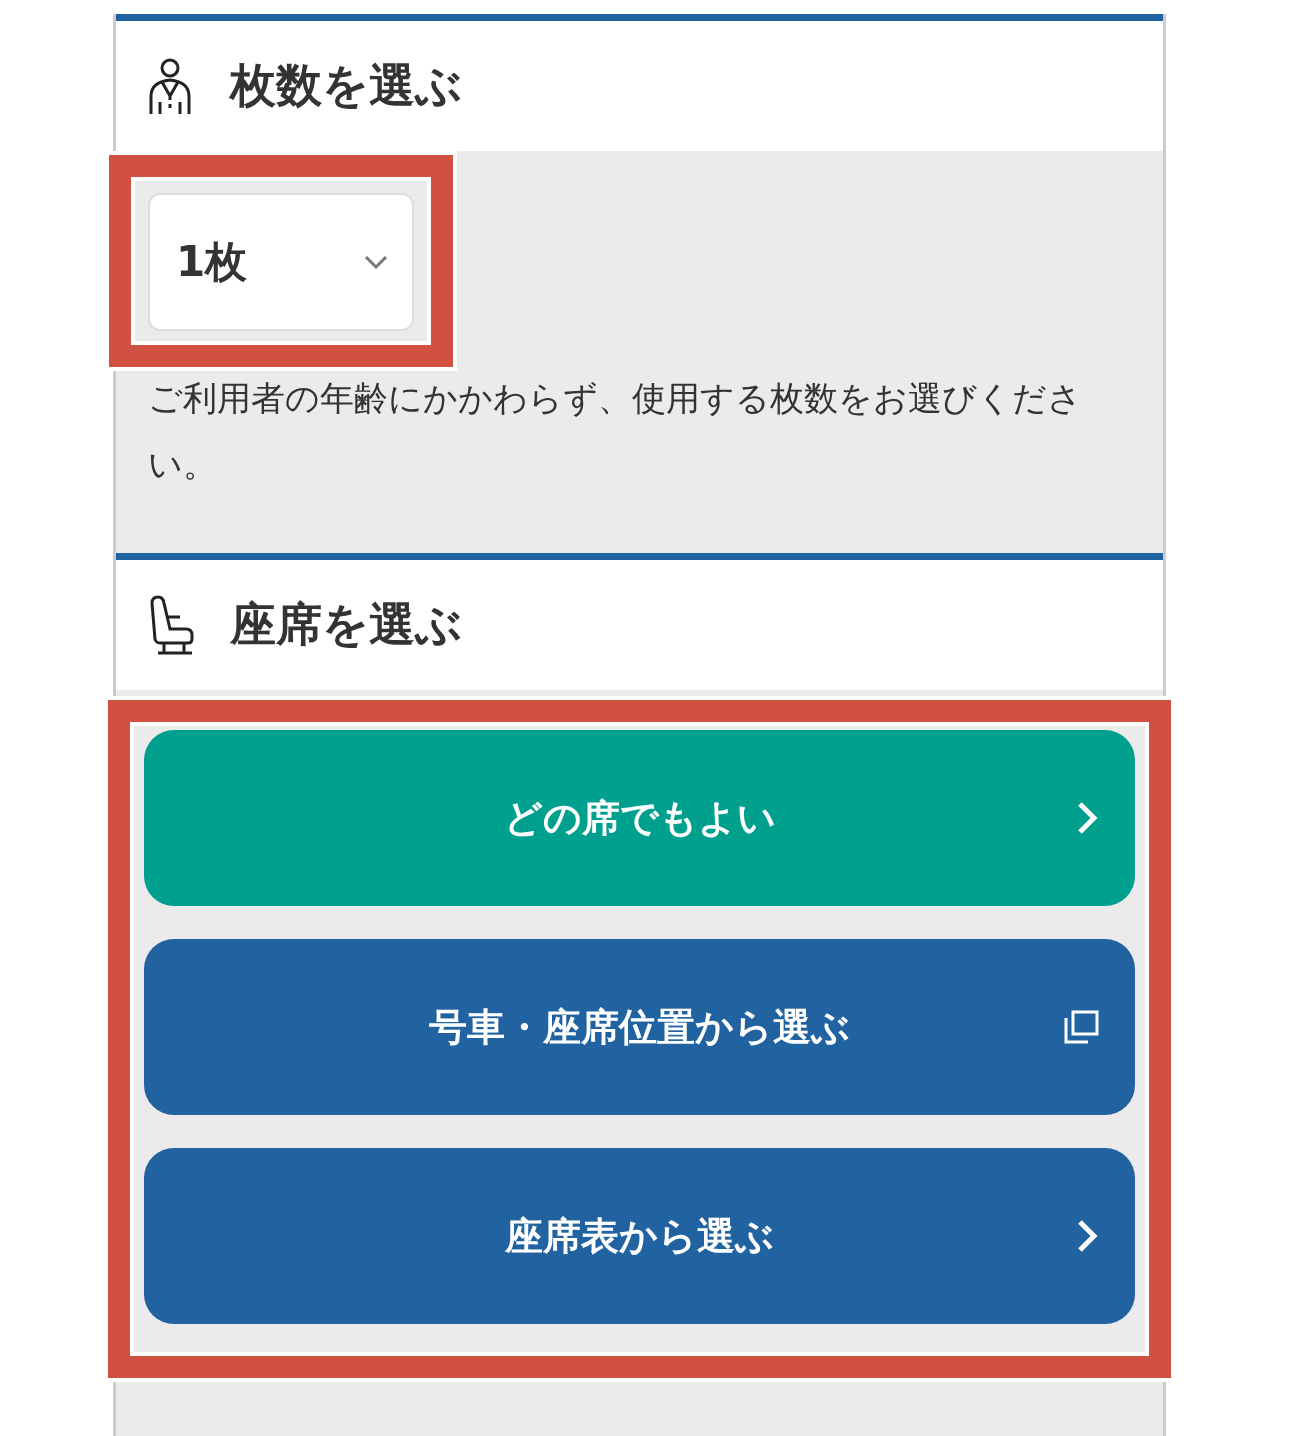  I want to click on description-text: ご利用者の年齢にかかわらず、使用する枚数をお選びください。, so click(615, 431).